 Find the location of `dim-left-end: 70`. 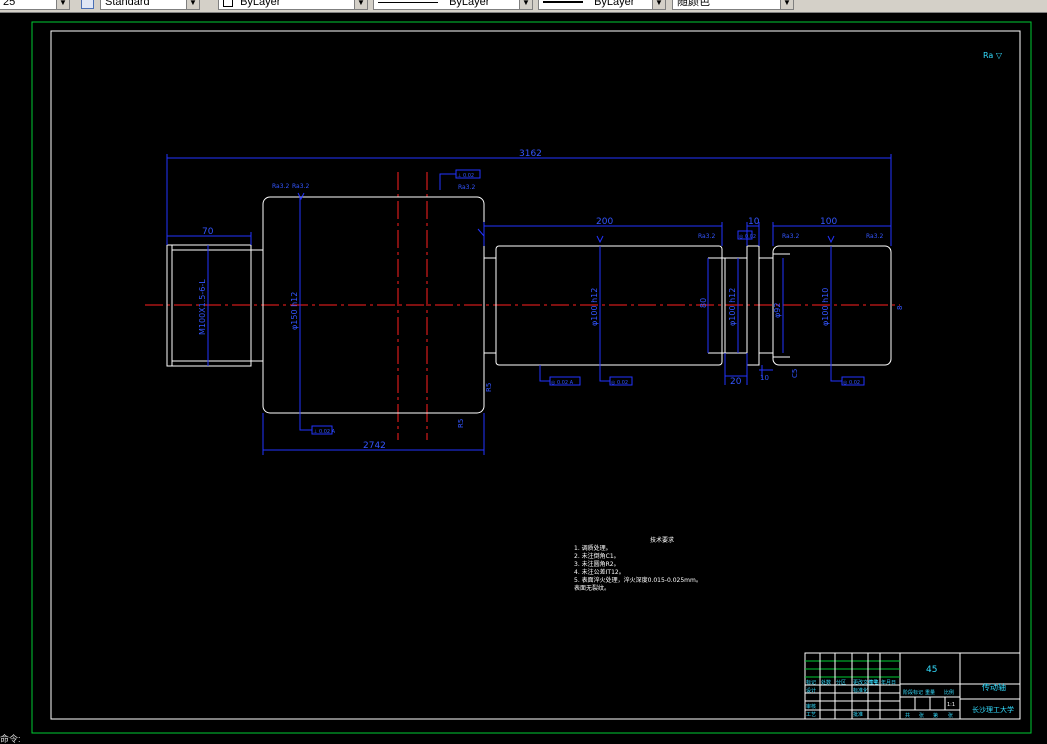

dim-left-end: 70 is located at coordinates (208, 232).